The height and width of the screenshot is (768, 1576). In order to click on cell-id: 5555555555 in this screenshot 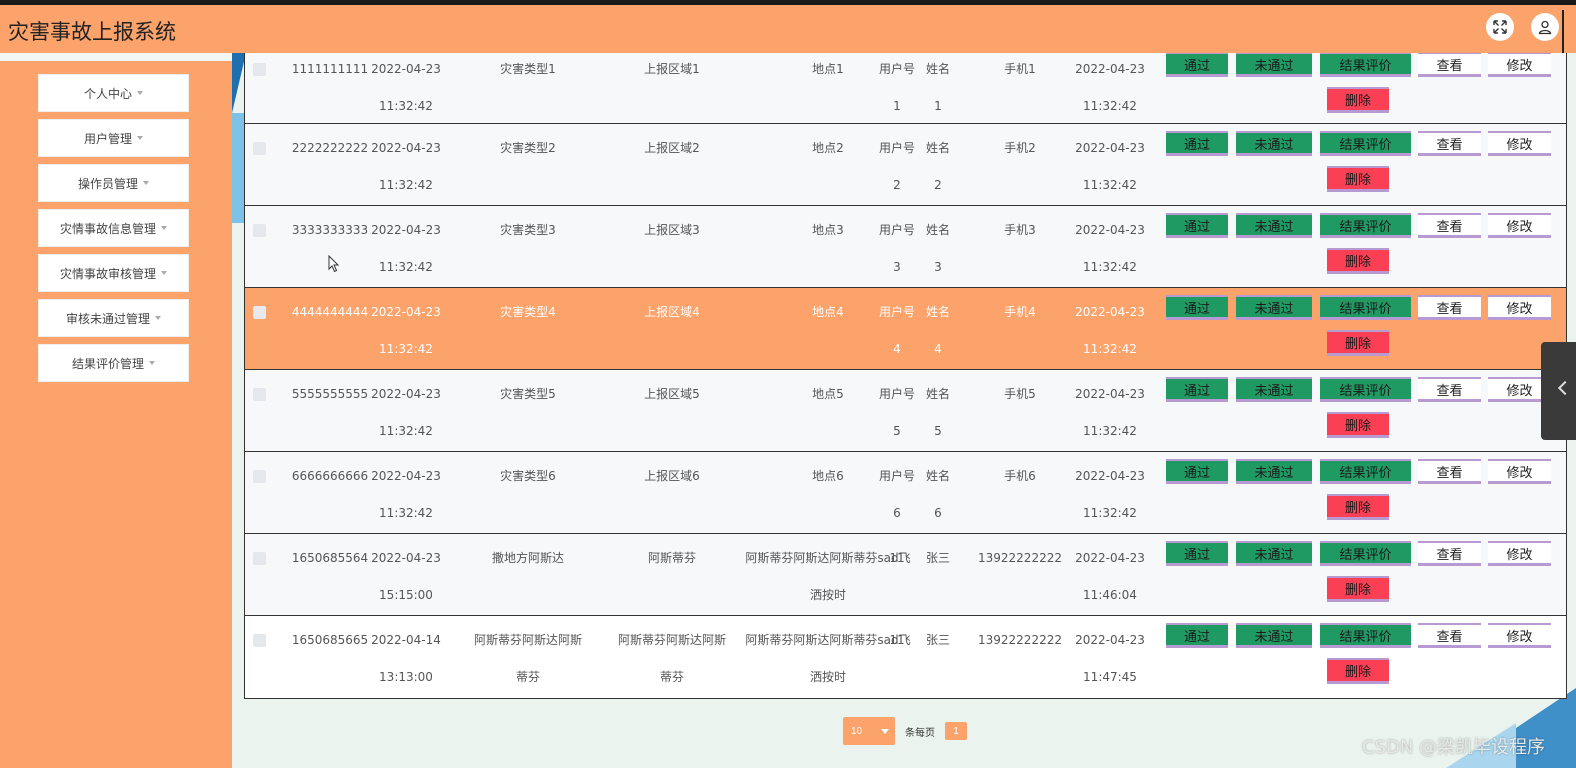, I will do `click(330, 394)`.